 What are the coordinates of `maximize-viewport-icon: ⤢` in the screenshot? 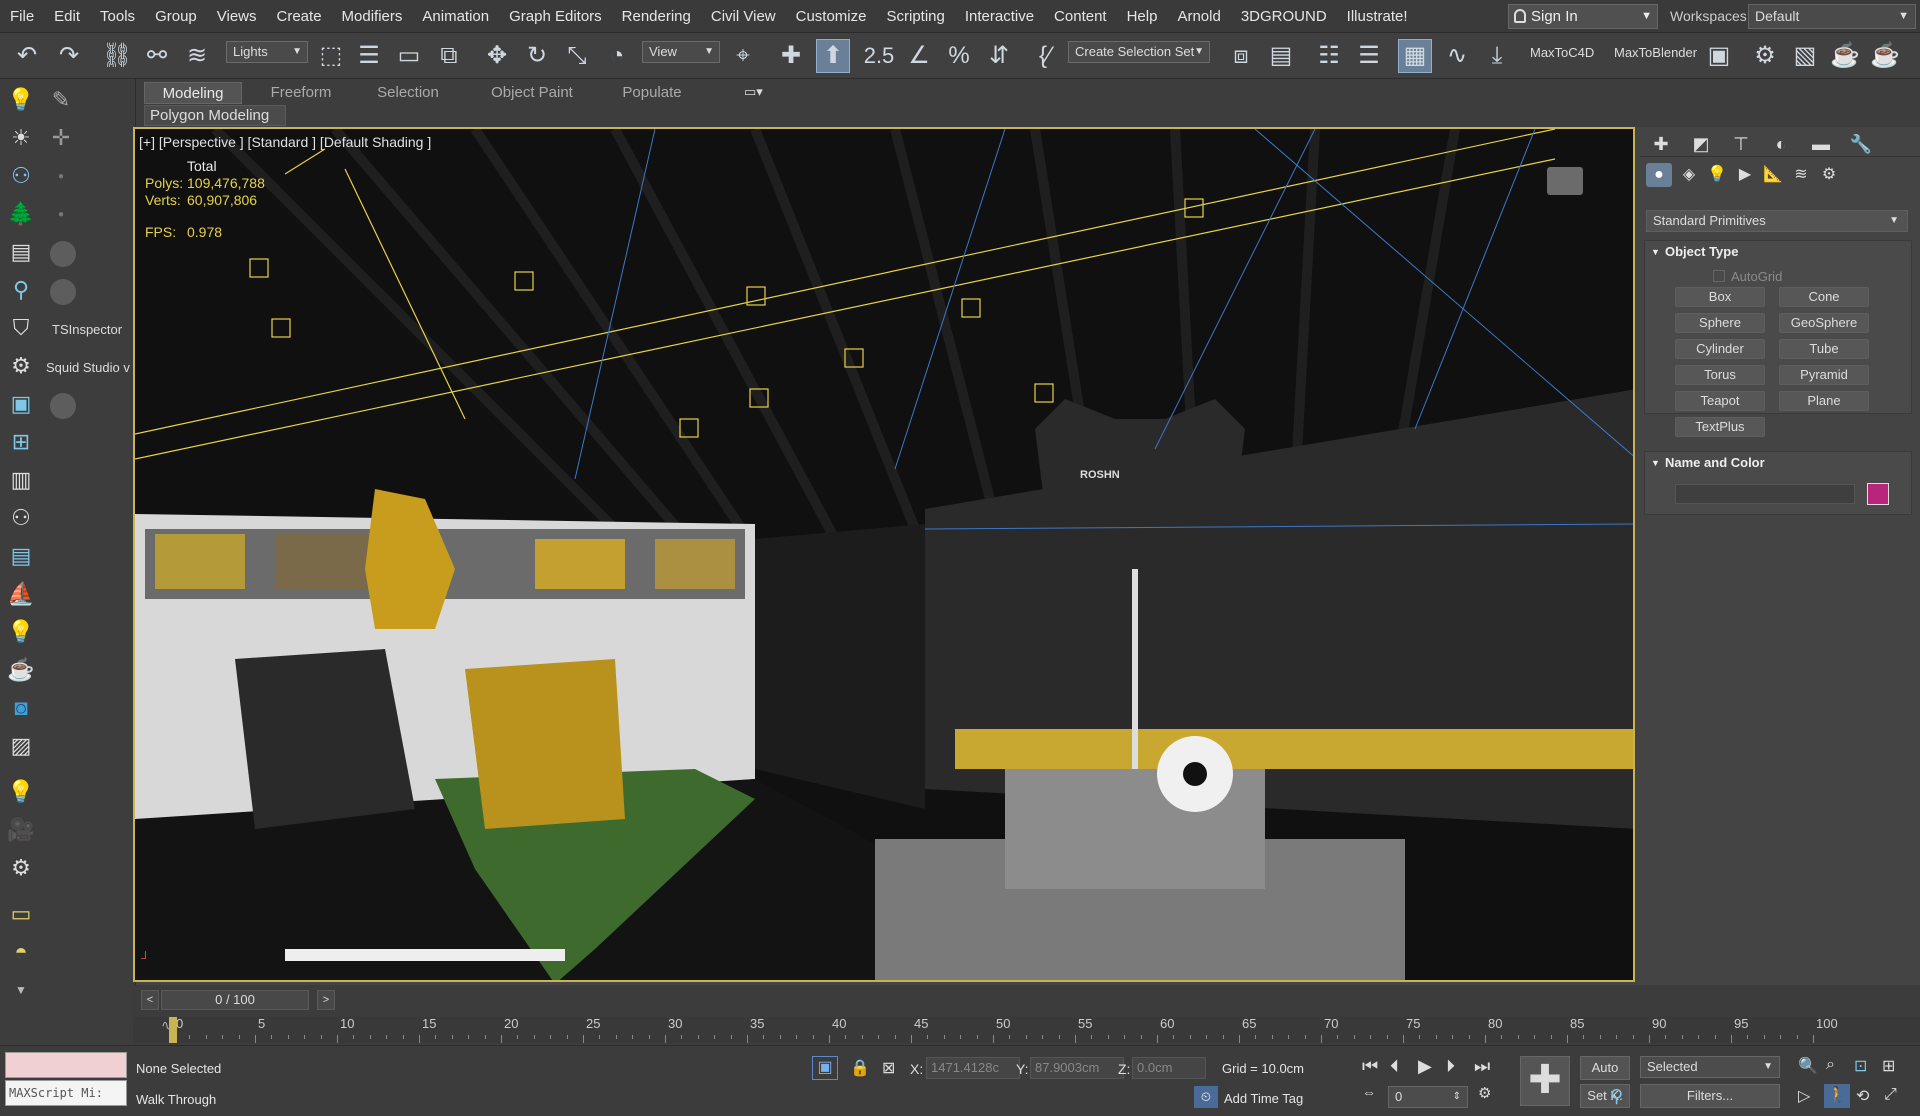 It's located at (1890, 1095).